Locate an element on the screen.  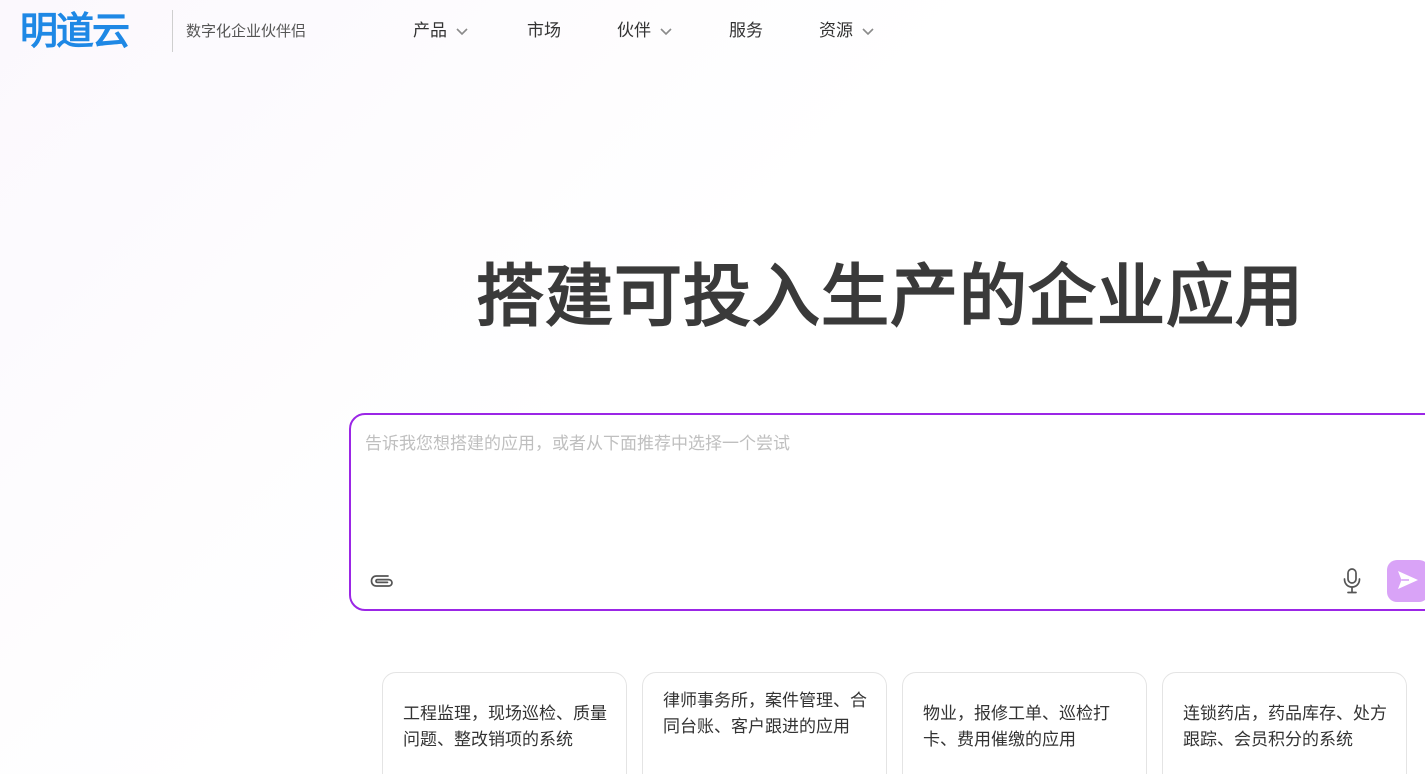
nav-item-resources: 资源 is located at coordinates (847, 31).